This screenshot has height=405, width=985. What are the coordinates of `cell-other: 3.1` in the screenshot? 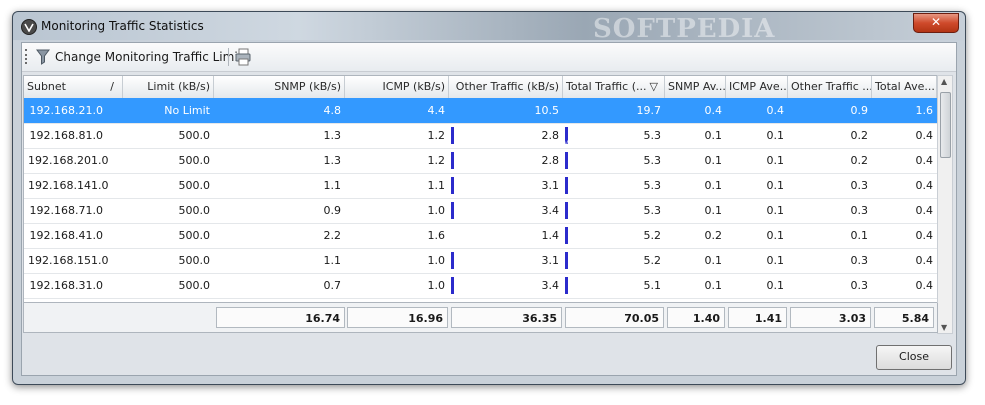 It's located at (550, 260).